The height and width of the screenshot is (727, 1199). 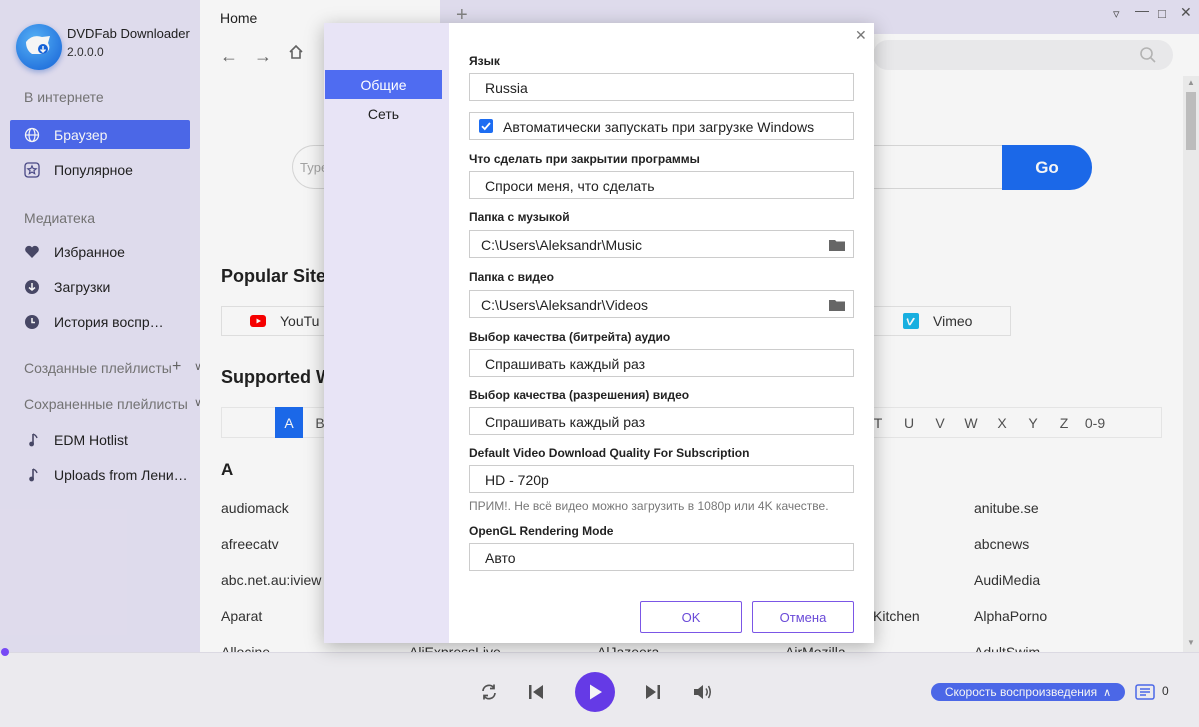 What do you see at coordinates (661, 421) in the screenshot?
I see `video-quality-select: Спрашивать каждый раз` at bounding box center [661, 421].